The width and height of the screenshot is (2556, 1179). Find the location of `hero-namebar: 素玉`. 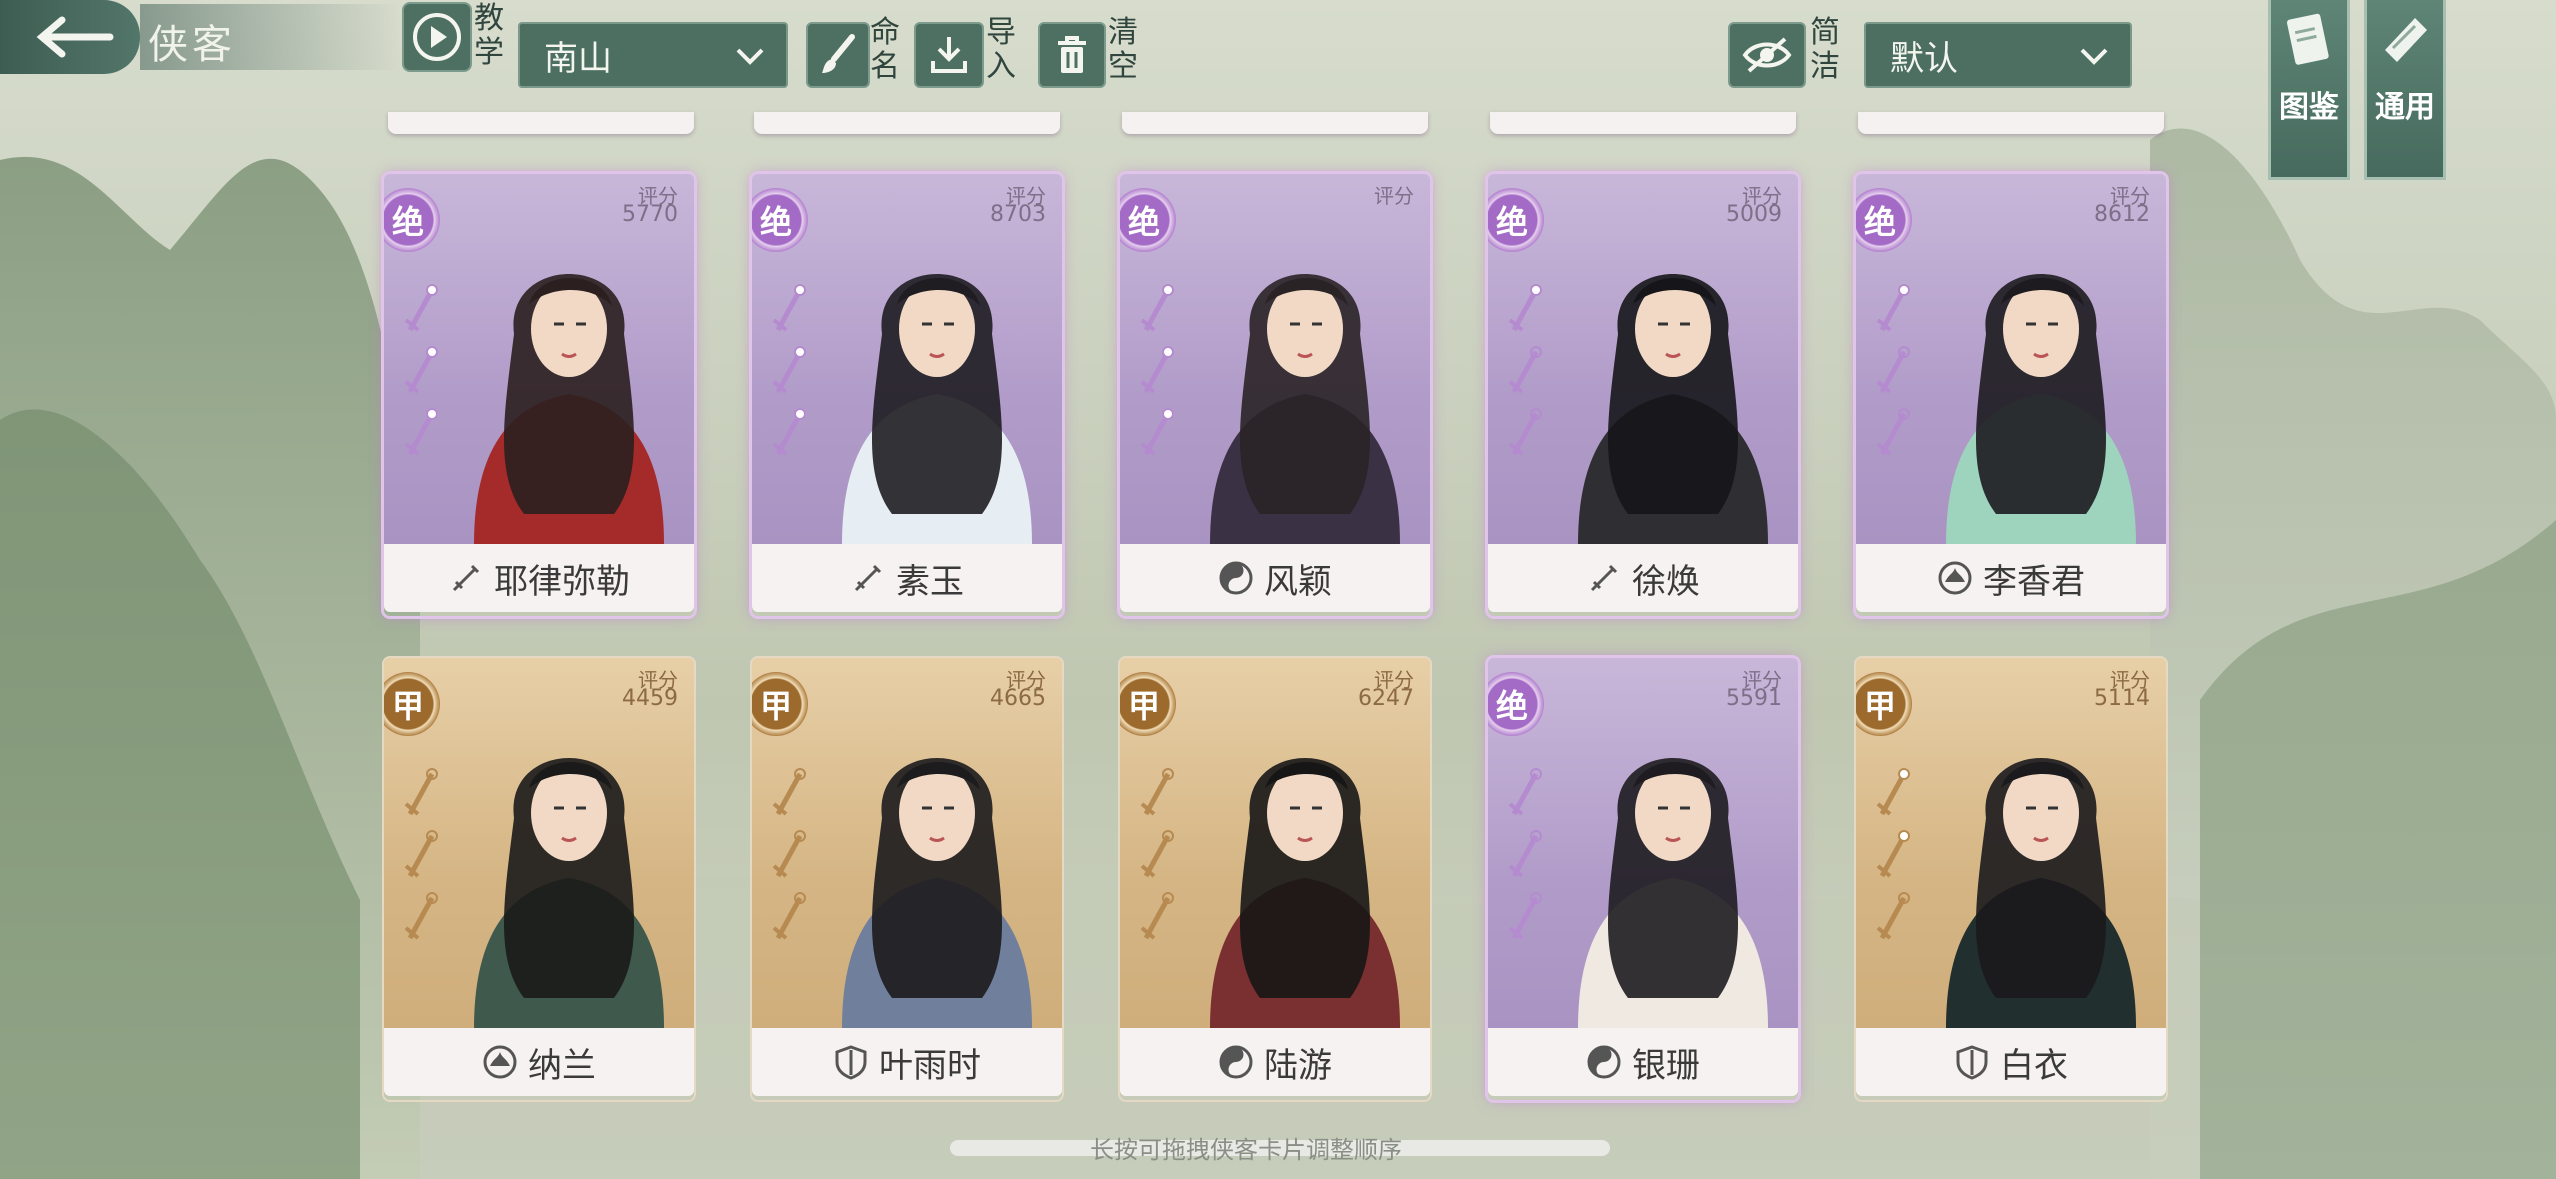

hero-namebar: 素玉 is located at coordinates (907, 578).